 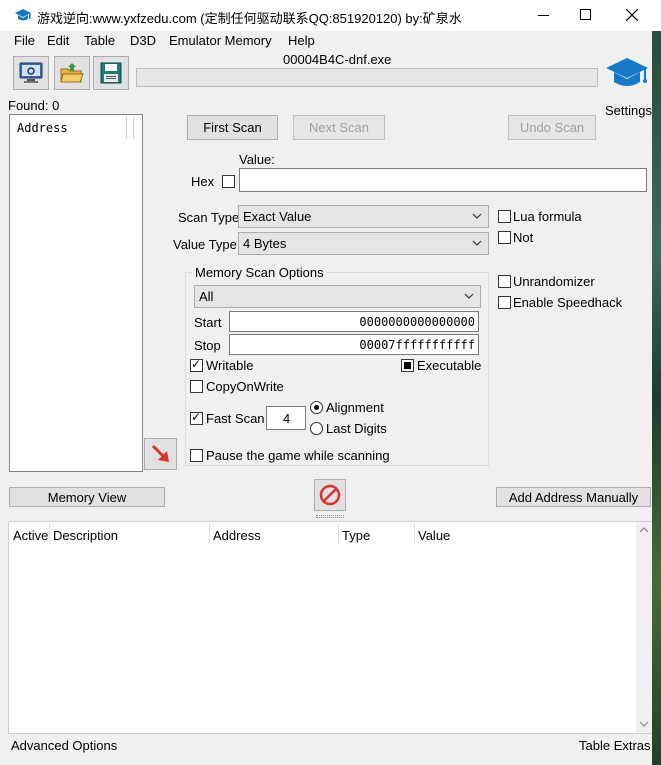 What do you see at coordinates (72, 73) in the screenshot?
I see `open-file-button` at bounding box center [72, 73].